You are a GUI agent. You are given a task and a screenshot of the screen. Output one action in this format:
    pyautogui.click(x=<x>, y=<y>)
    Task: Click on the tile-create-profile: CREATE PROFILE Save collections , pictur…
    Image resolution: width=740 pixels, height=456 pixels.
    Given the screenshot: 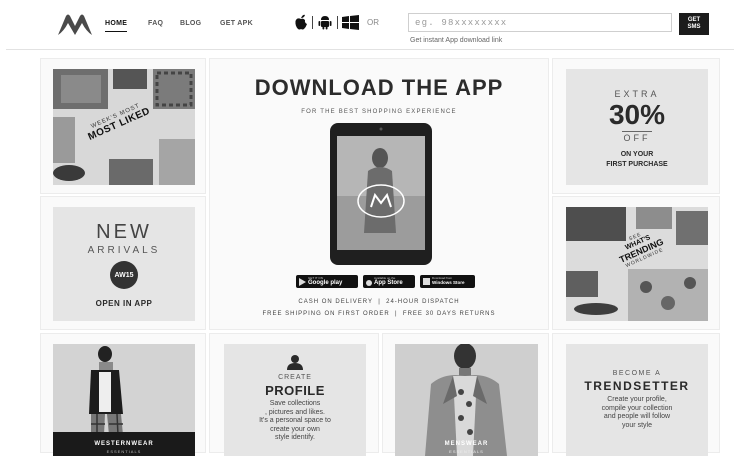 What is the action you would take?
    pyautogui.click(x=294, y=394)
    